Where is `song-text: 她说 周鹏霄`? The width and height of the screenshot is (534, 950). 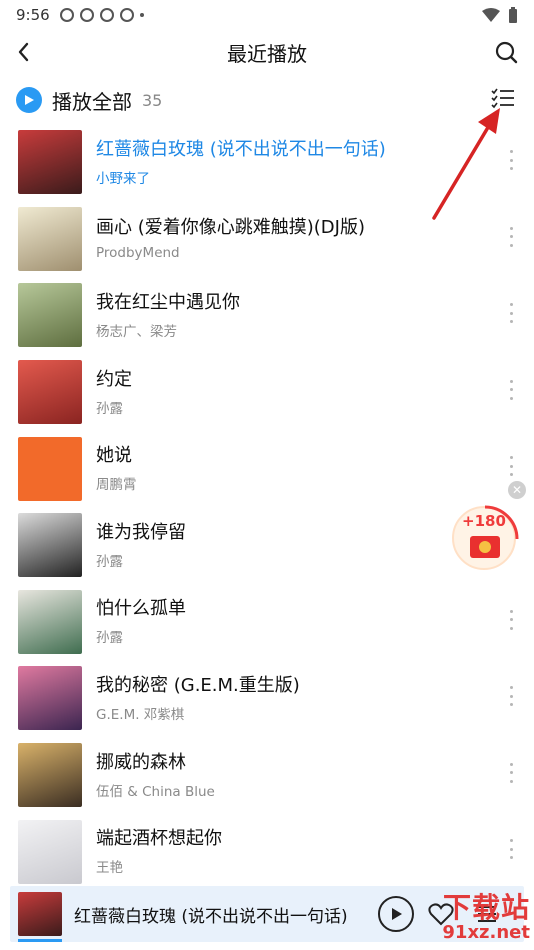
song-text: 她说 周鹏霄 is located at coordinates (116, 468).